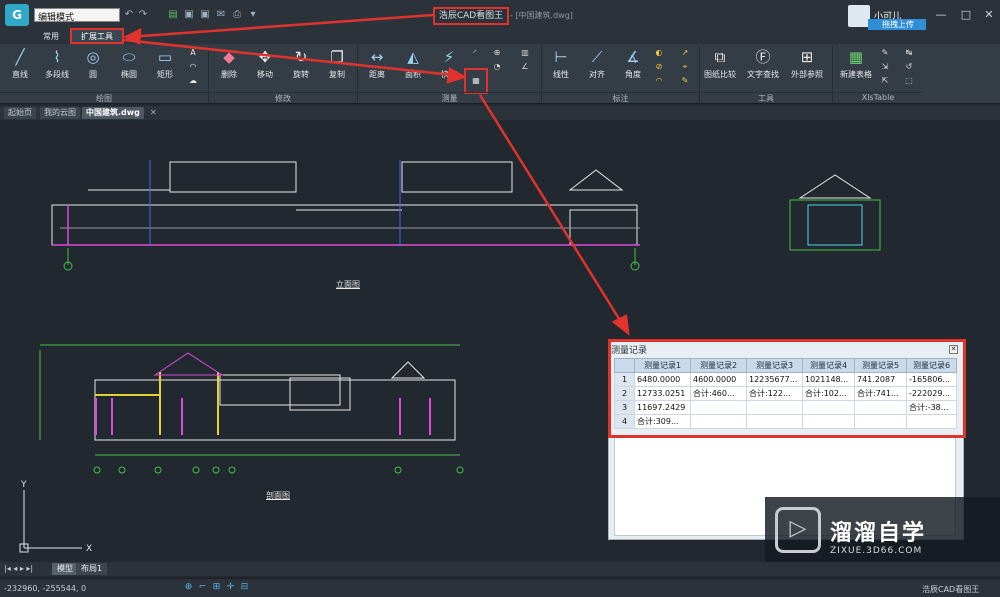  I want to click on layout-tab-row, so click(500, 569).